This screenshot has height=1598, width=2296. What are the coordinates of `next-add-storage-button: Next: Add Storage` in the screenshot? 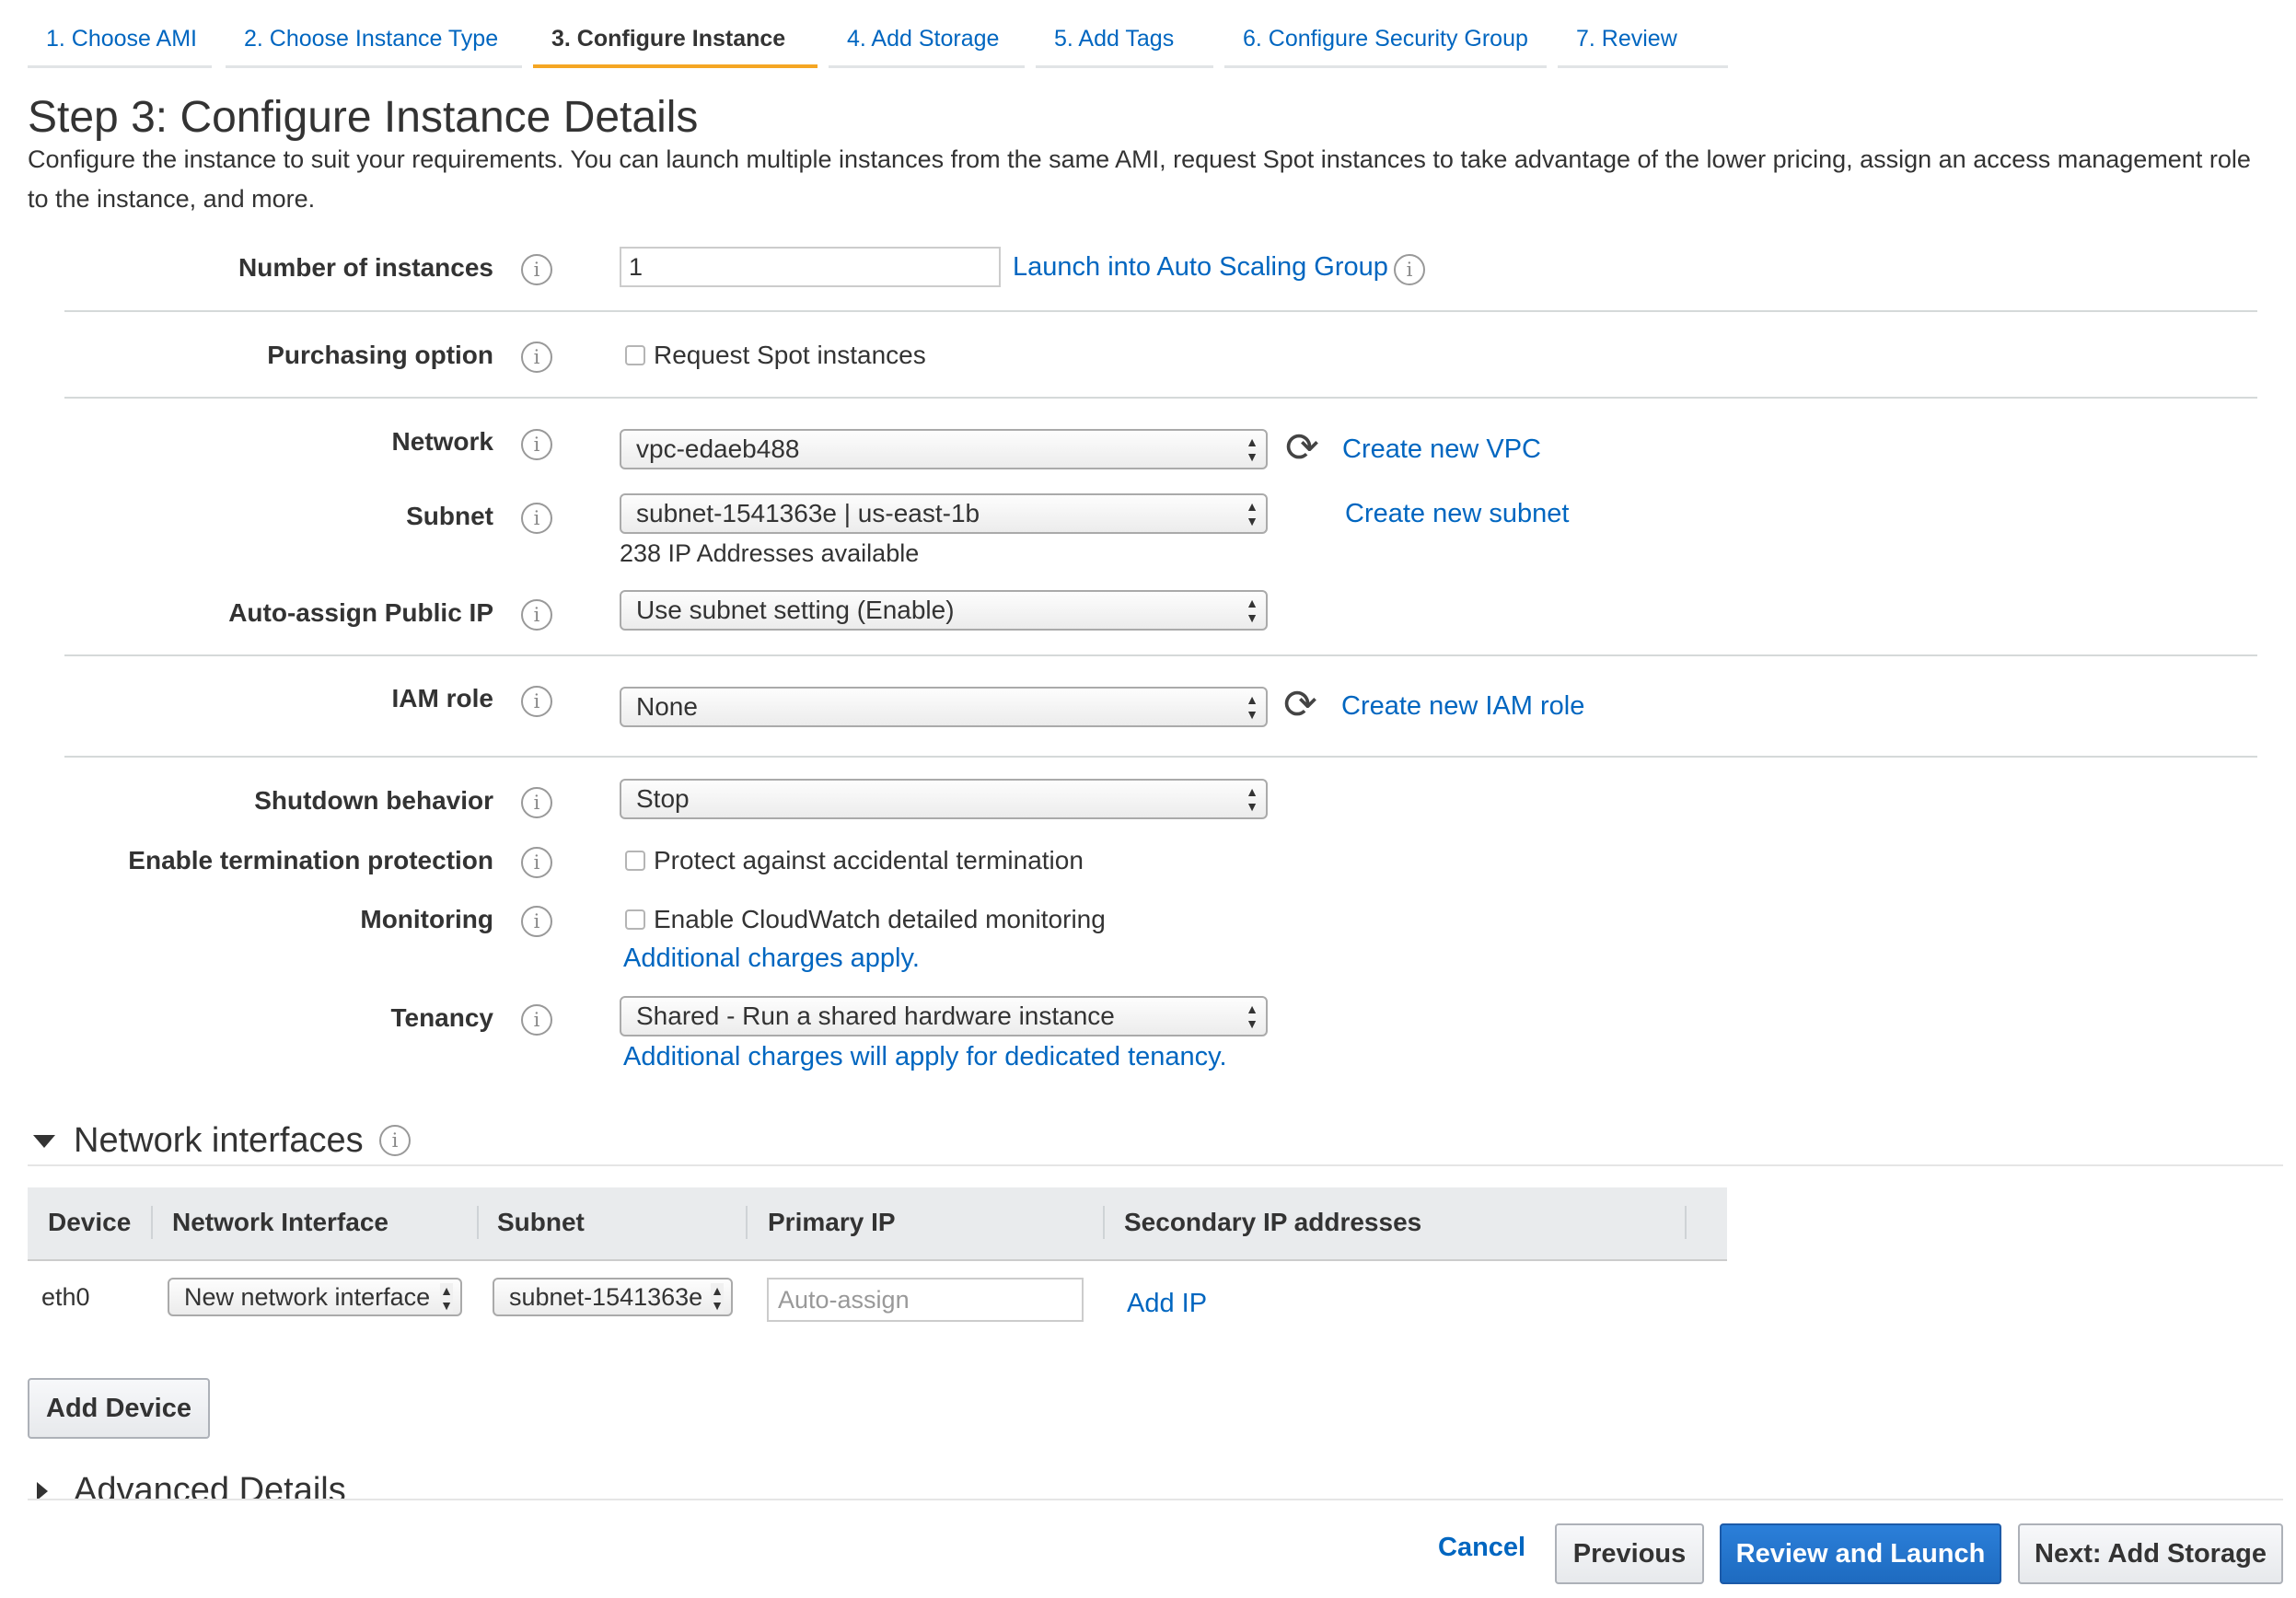 It's located at (2150, 1553).